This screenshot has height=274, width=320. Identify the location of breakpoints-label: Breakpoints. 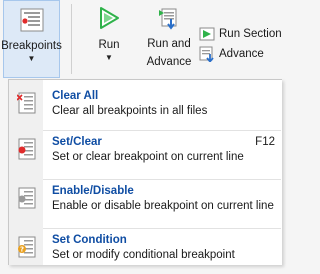
(31, 46).